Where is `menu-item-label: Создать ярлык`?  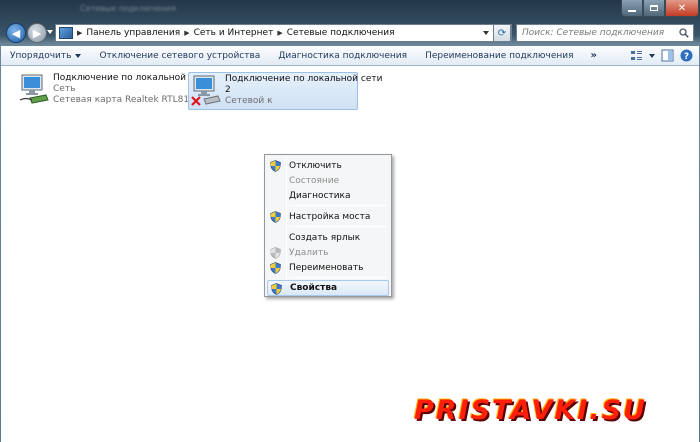 menu-item-label: Создать ярлык is located at coordinates (325, 237).